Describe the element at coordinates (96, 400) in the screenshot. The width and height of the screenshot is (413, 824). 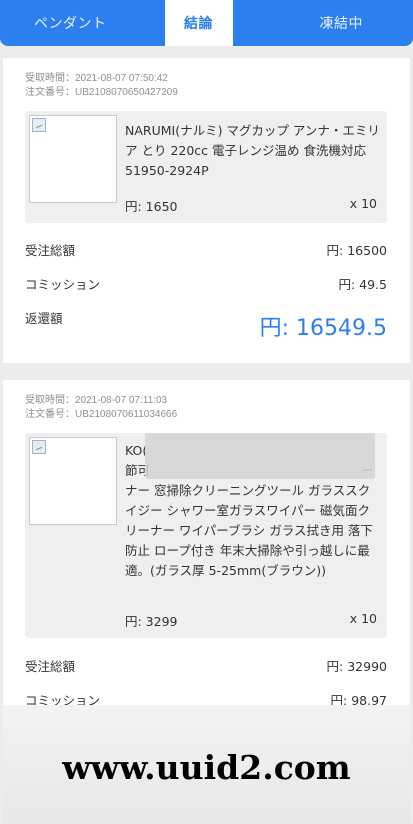
I see `received-time: 受取時間：2021-08-07 07:11:03` at that location.